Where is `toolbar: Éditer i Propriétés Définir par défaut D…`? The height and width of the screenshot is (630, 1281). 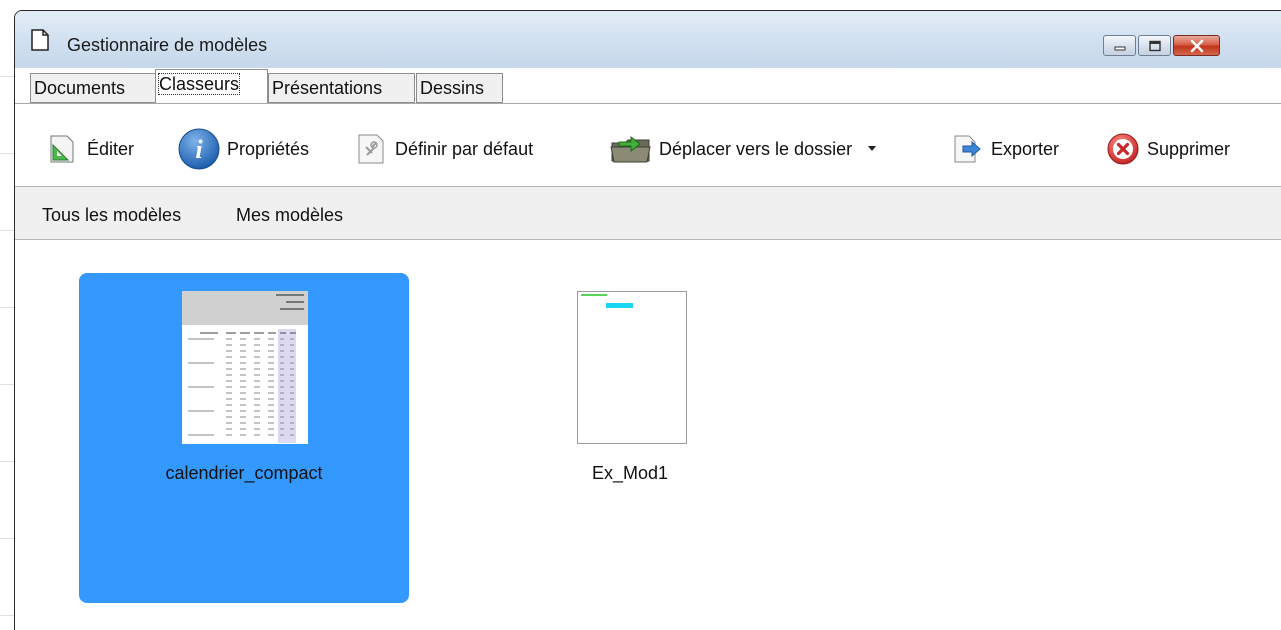
toolbar: Éditer i Propriétés Définir par défaut D… is located at coordinates (648, 149).